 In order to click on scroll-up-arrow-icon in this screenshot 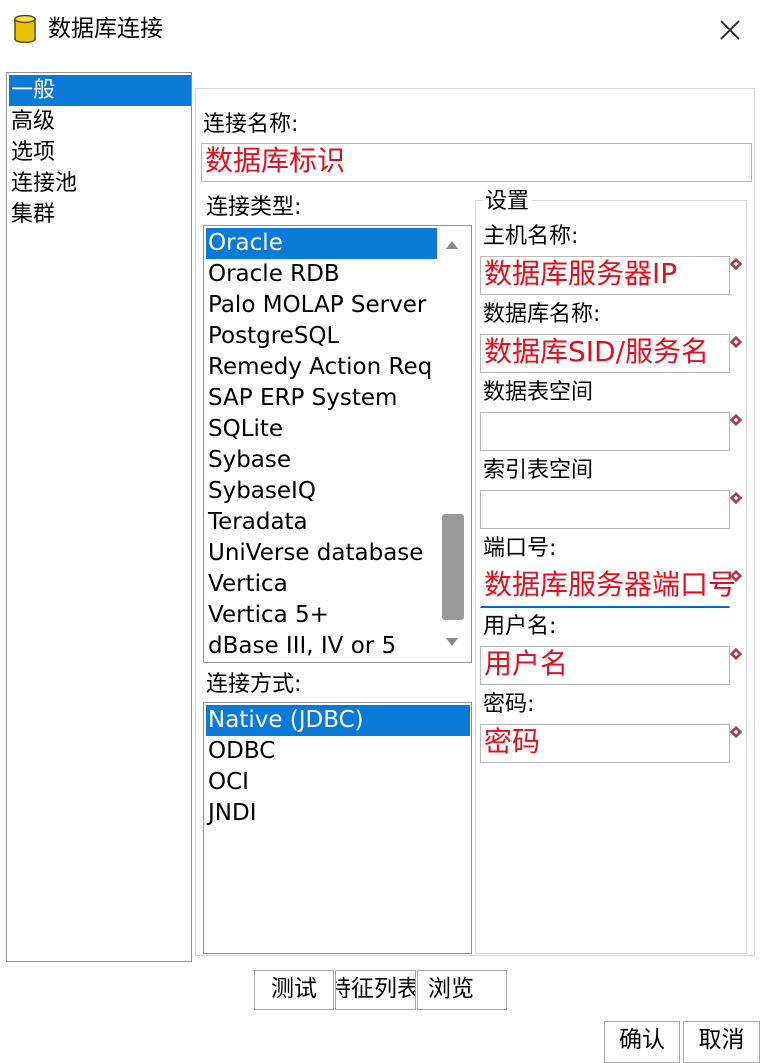, I will do `click(452, 245)`.